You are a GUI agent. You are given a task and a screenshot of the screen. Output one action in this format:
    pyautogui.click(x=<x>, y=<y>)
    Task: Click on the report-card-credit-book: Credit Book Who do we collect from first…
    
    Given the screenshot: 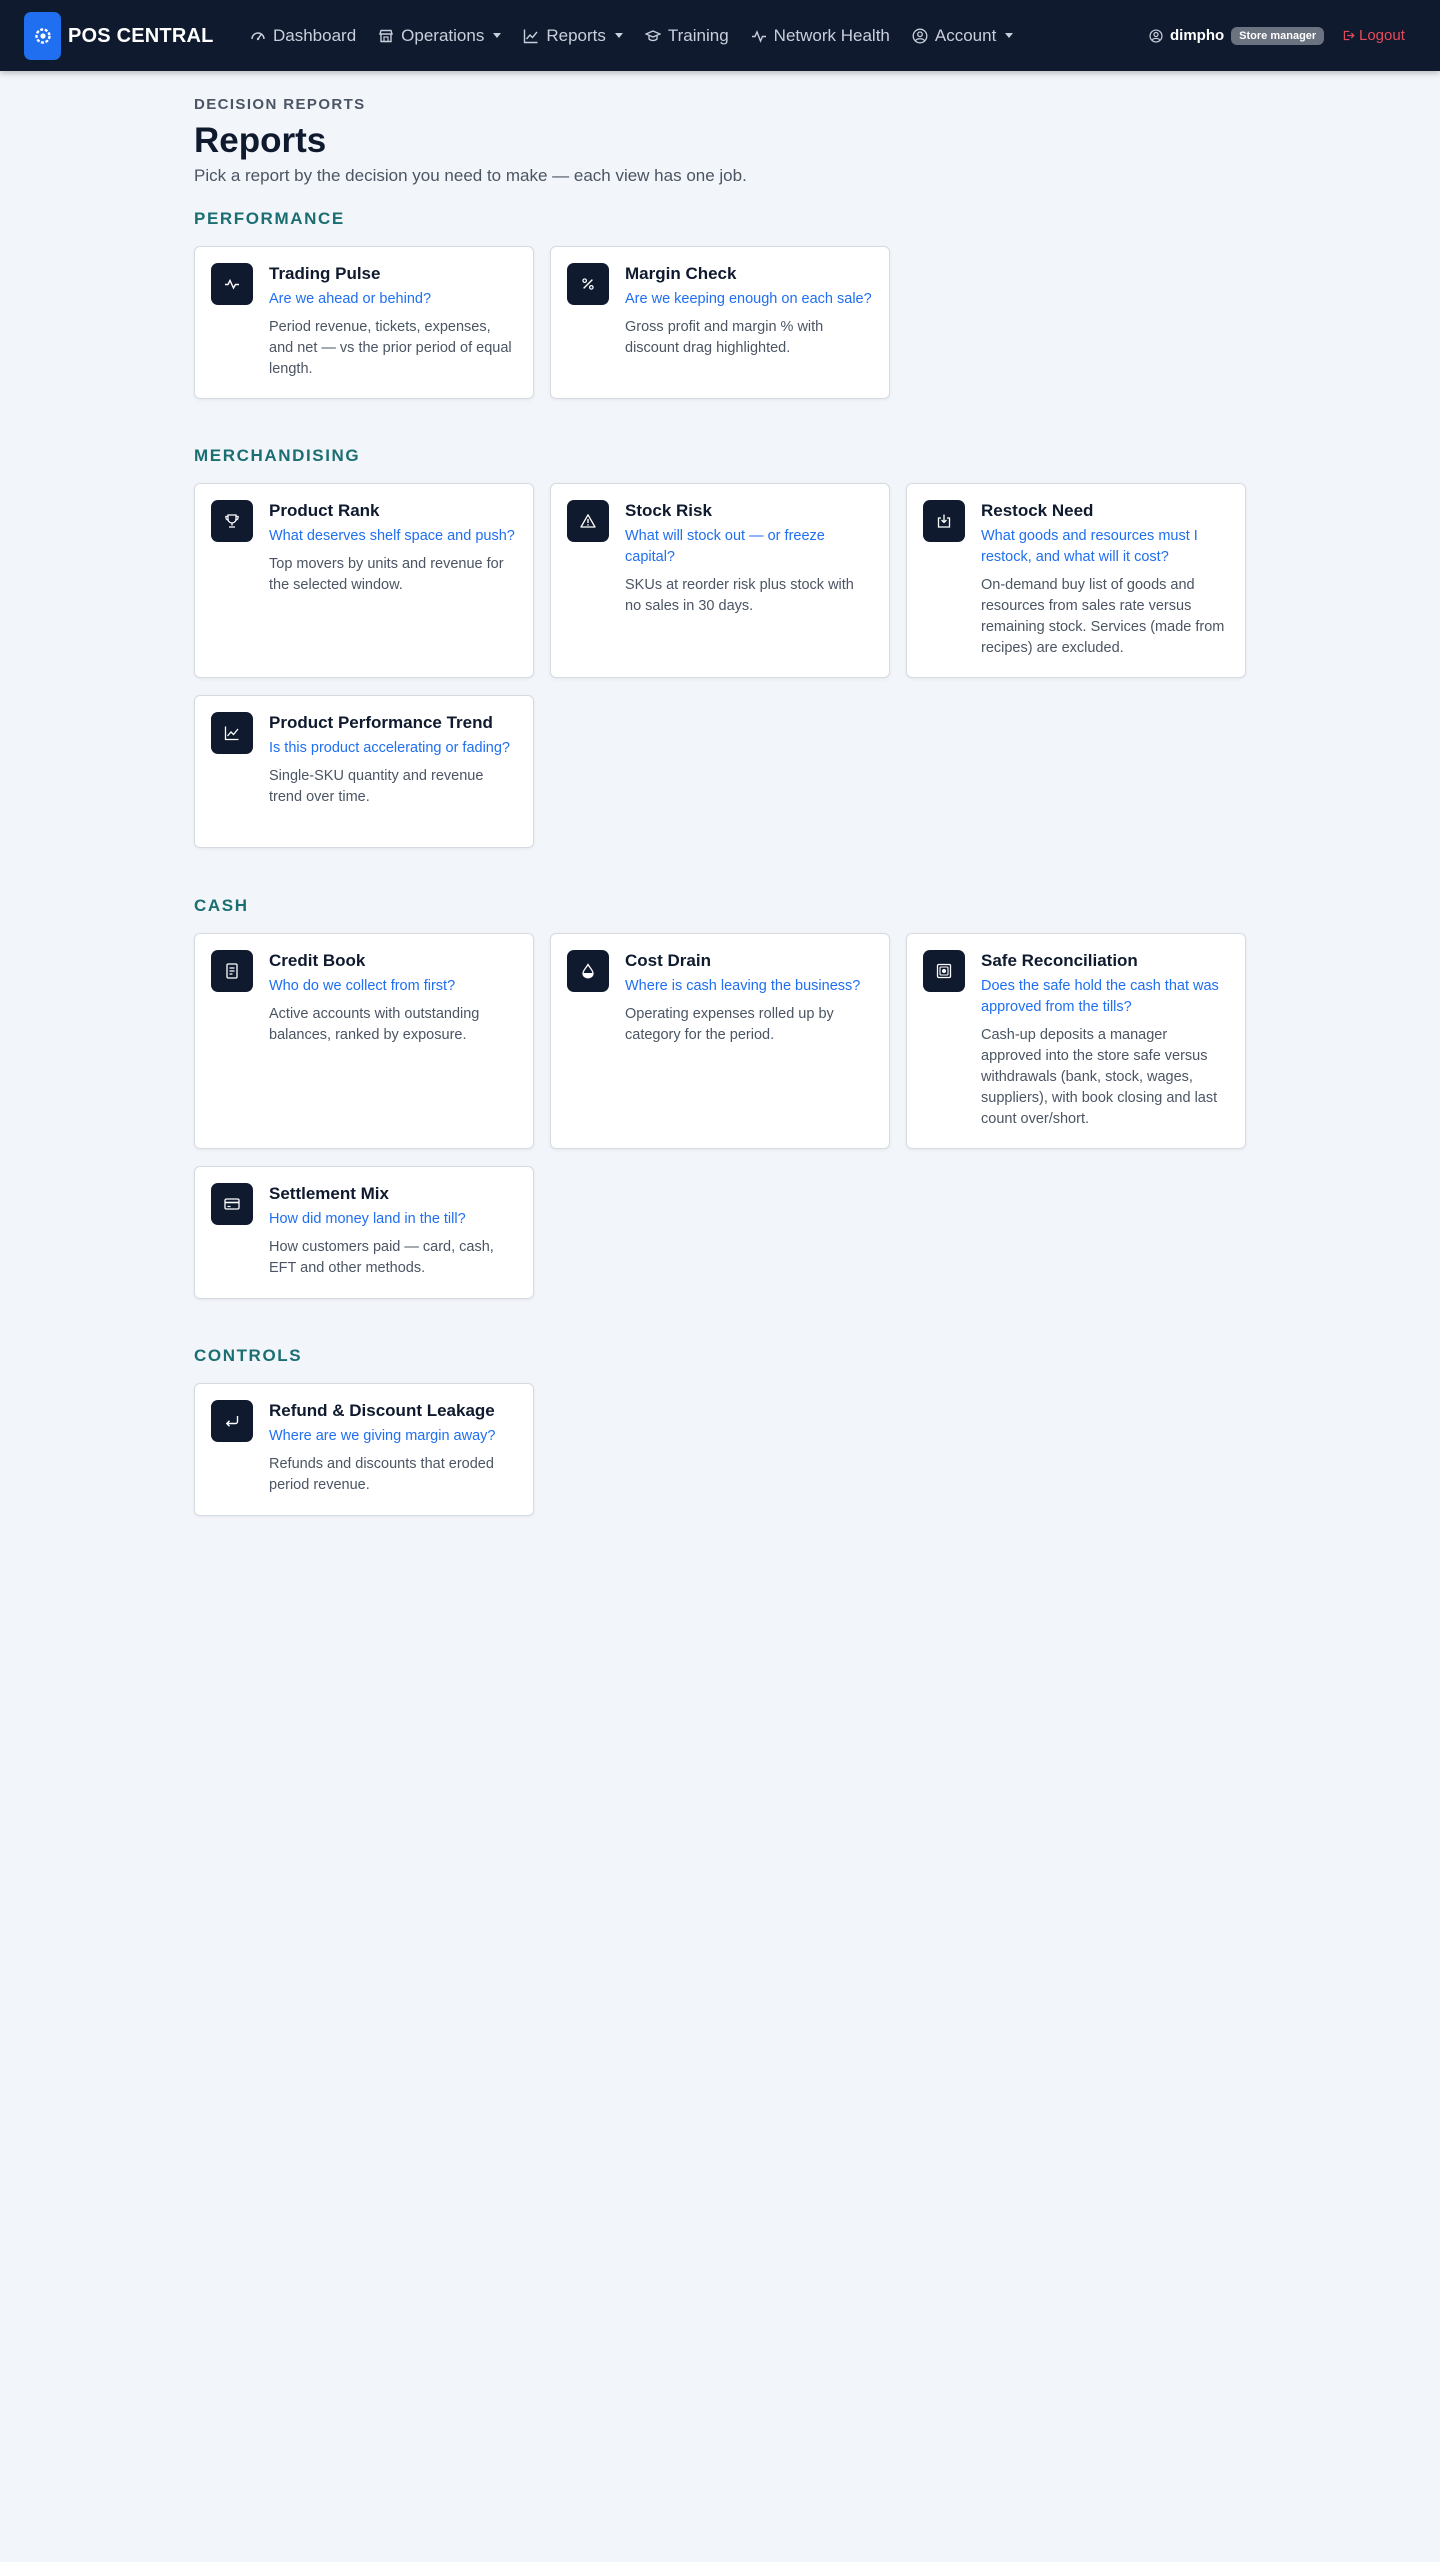 What is the action you would take?
    pyautogui.click(x=364, y=1041)
    